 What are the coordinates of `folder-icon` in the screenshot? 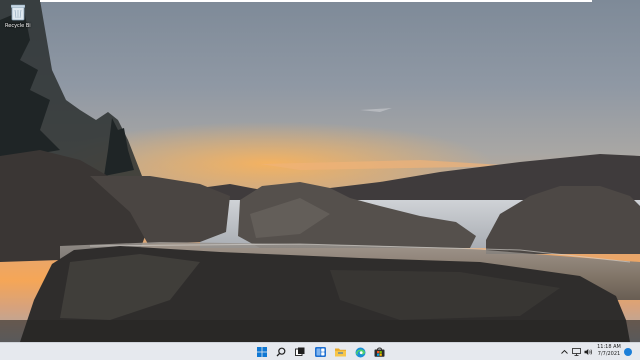 It's located at (340, 352).